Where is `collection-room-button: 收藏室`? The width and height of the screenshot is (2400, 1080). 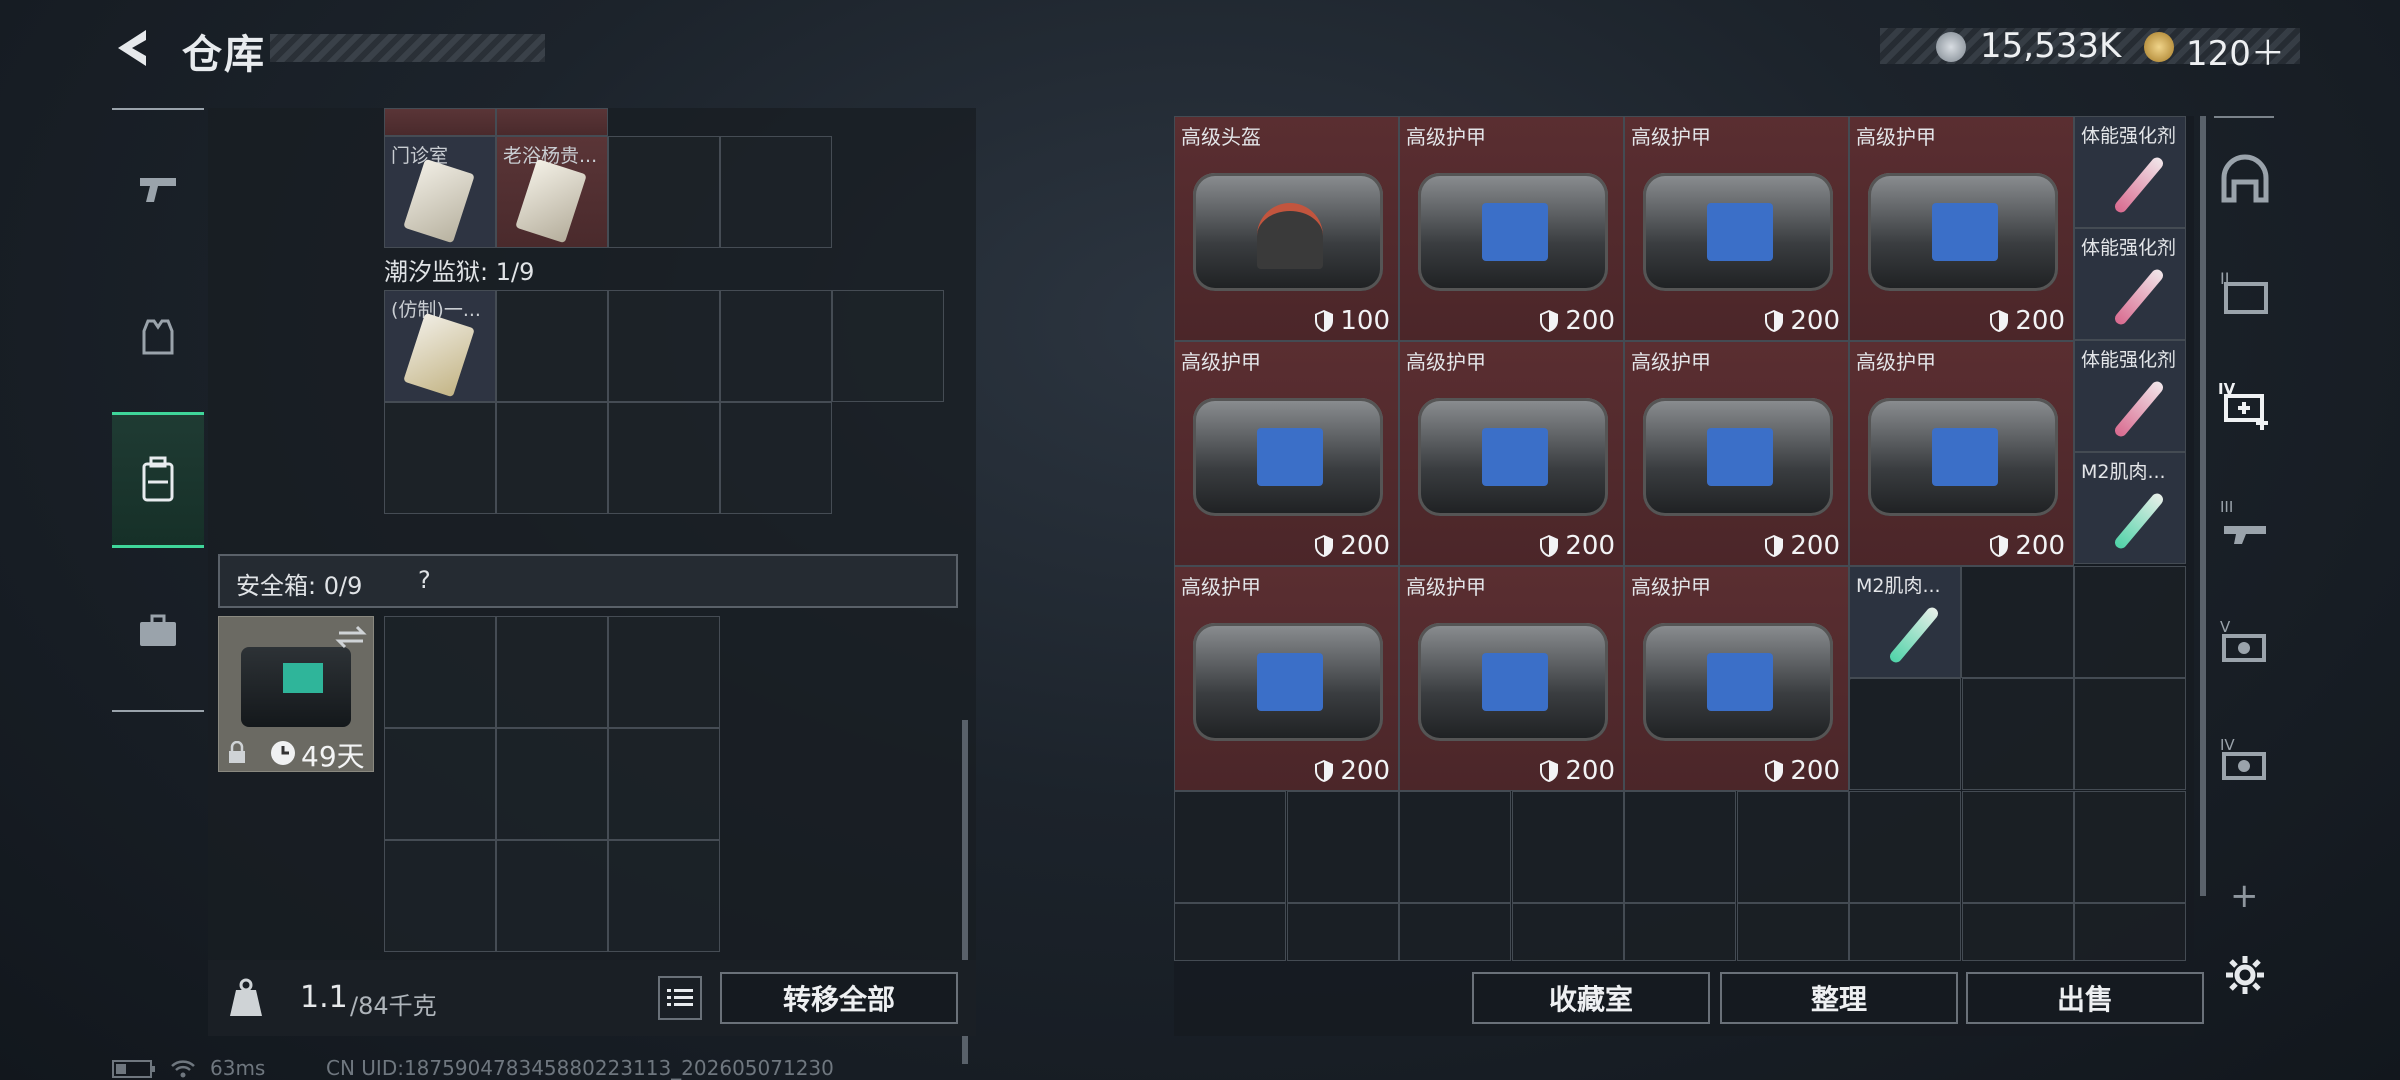
collection-room-button: 收藏室 is located at coordinates (1591, 998).